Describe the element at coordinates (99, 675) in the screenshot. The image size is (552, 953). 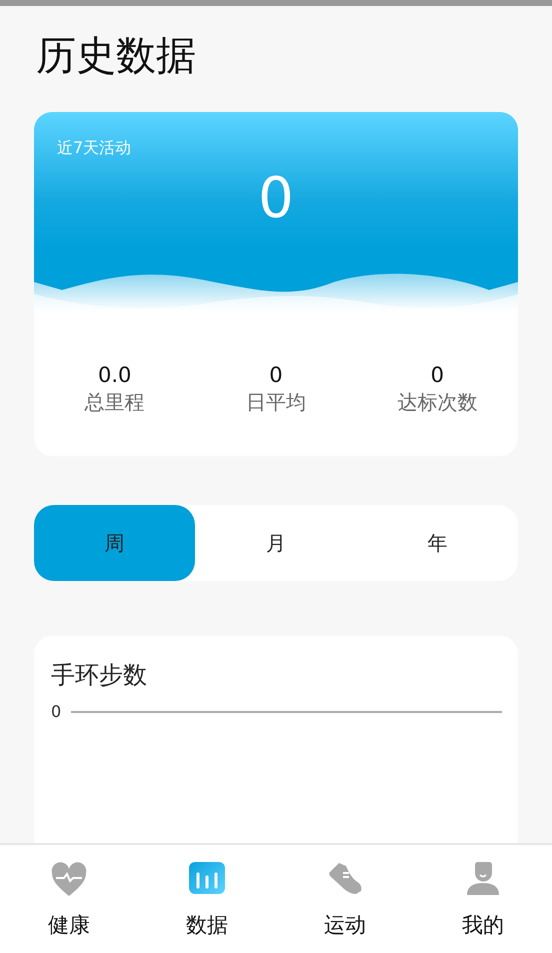
I see `steps-title: 手环步数` at that location.